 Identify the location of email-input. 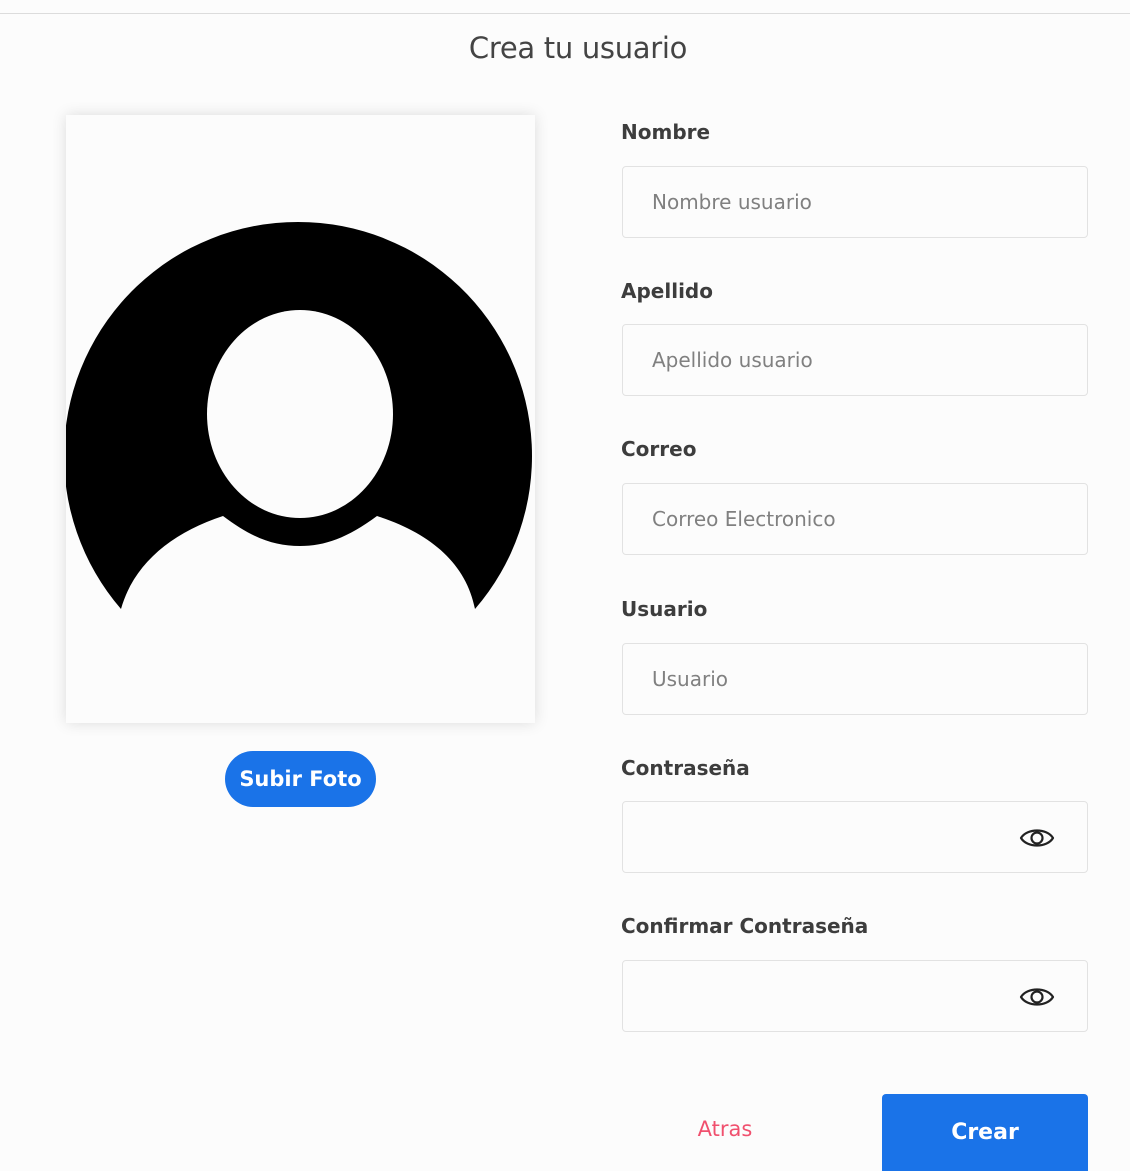
(855, 519).